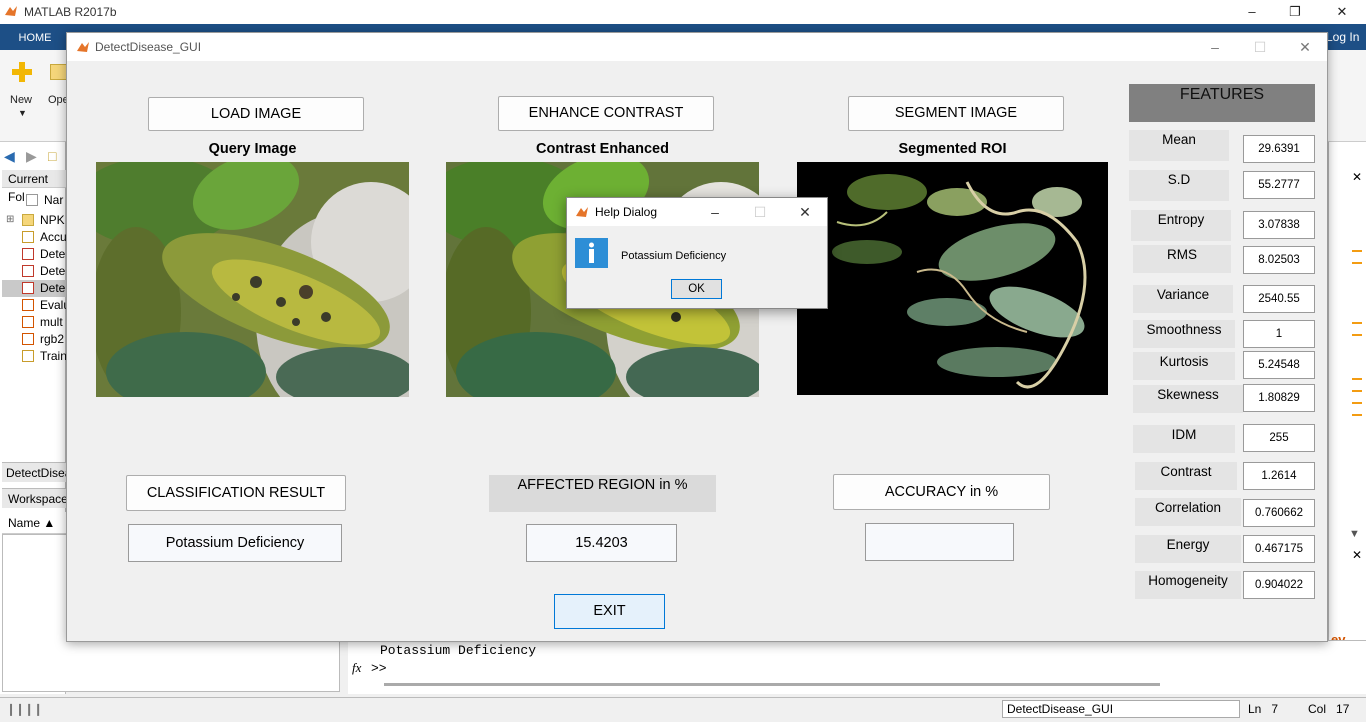 This screenshot has width=1366, height=722. I want to click on list-item-selected: Dete, so click(34, 288).